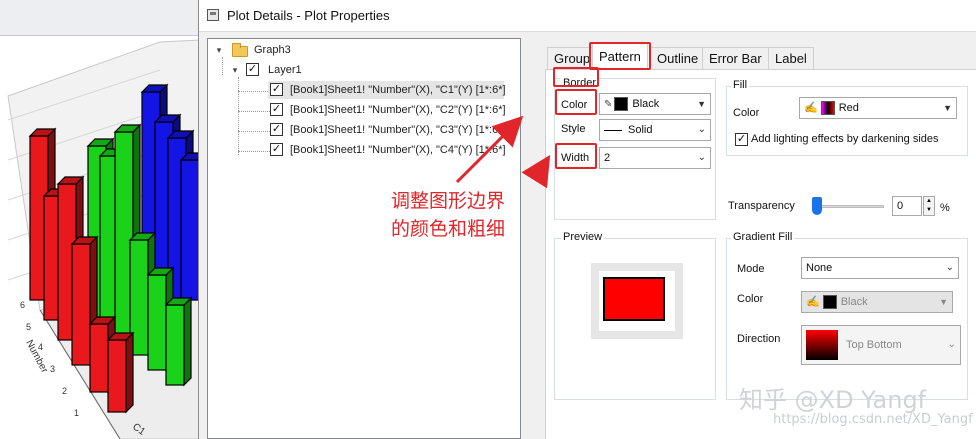 This screenshot has height=439, width=976. What do you see at coordinates (819, 268) in the screenshot?
I see `gradient-mode-value: None` at bounding box center [819, 268].